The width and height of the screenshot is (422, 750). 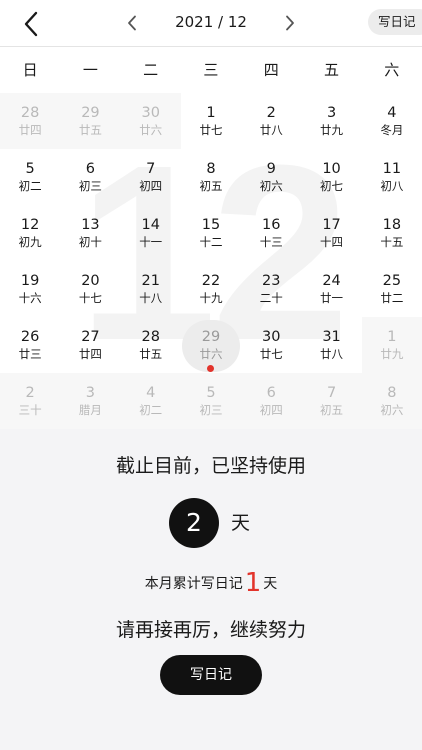 I want to click on calendar-day: 12 初九, so click(x=30, y=233).